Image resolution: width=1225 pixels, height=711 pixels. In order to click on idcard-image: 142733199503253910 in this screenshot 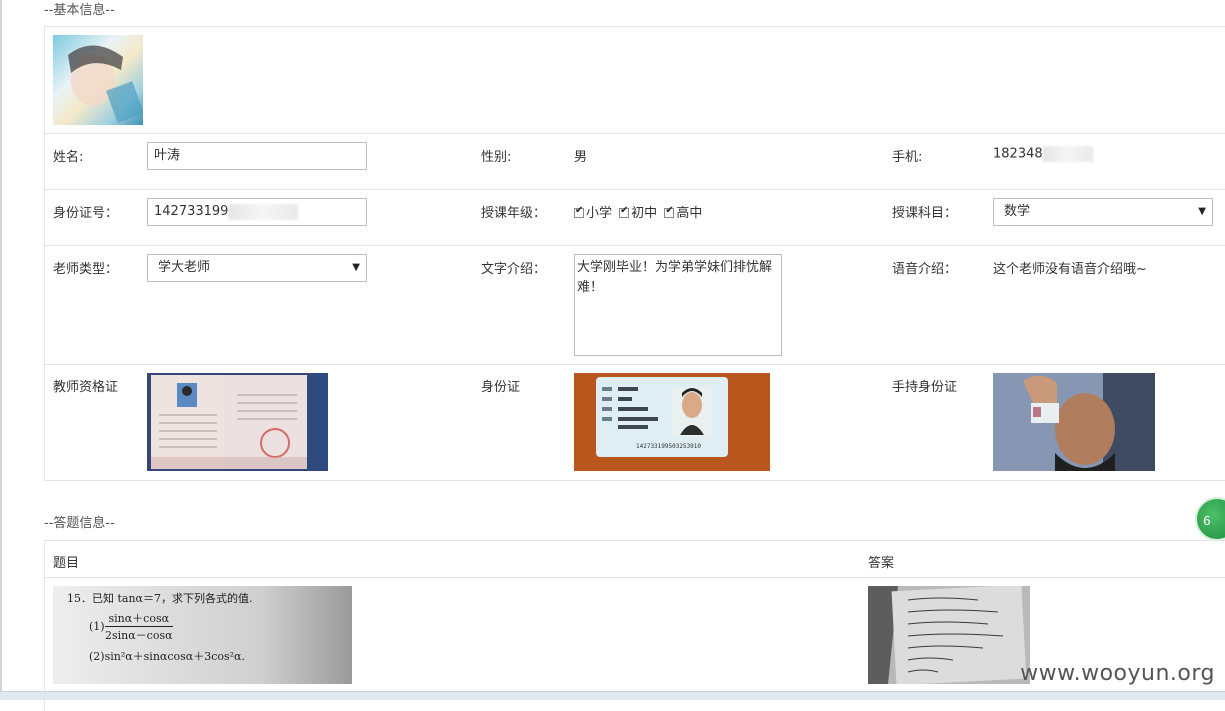, I will do `click(672, 422)`.